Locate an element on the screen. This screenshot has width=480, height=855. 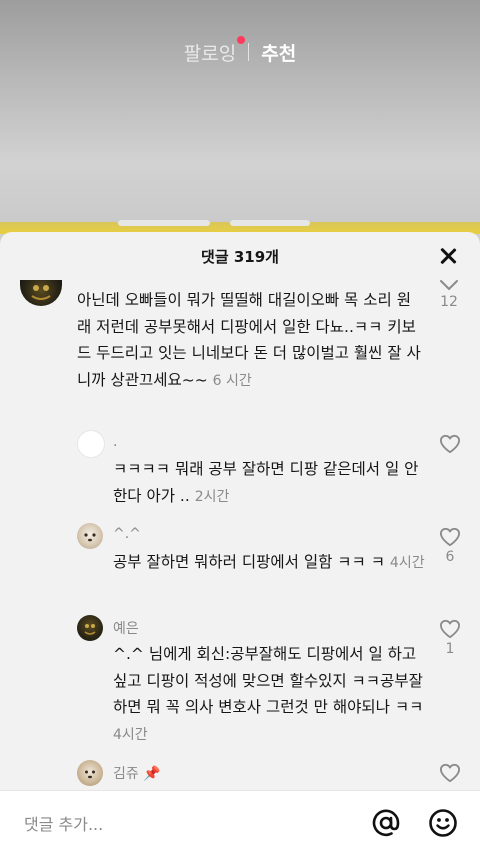
emoji-button is located at coordinates (443, 823).